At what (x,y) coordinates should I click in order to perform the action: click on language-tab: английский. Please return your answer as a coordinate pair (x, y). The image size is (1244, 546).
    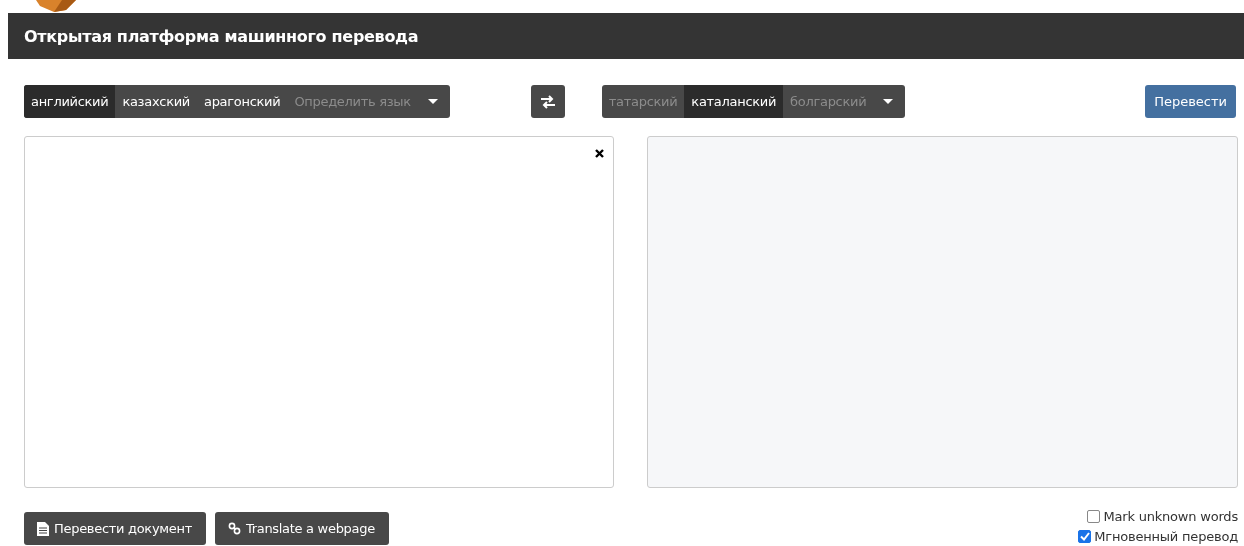
    Looking at the image, I should click on (70, 101).